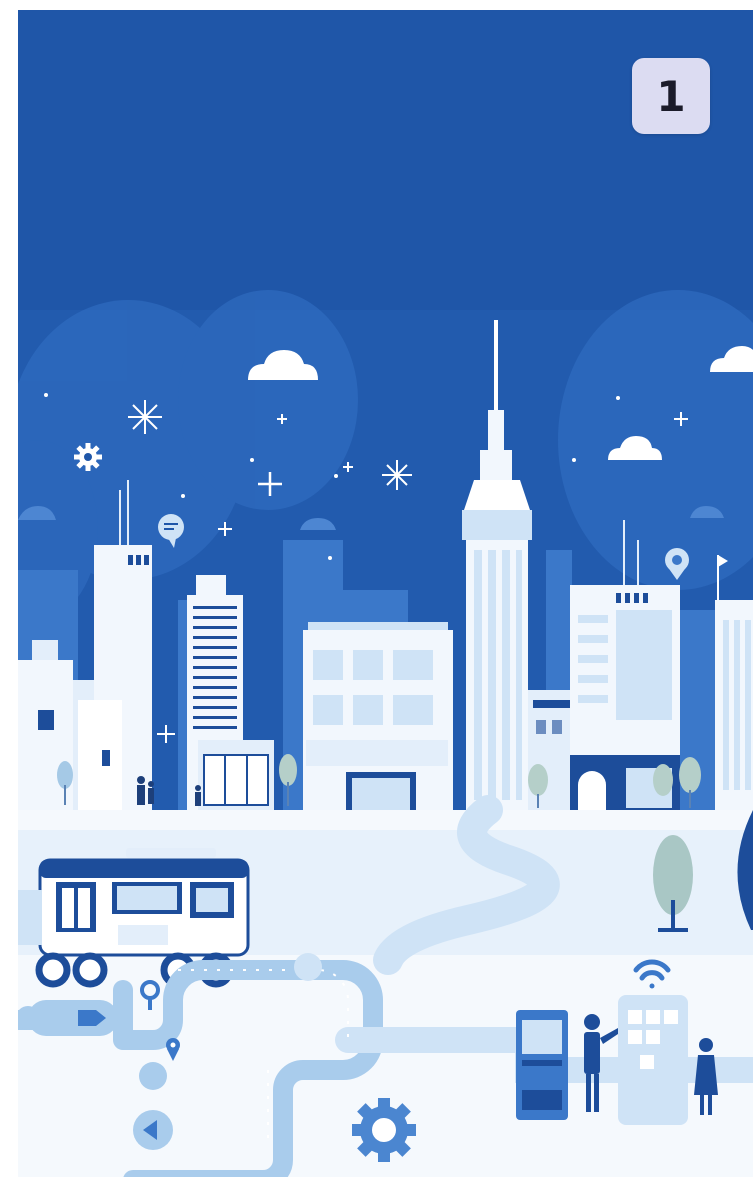 The height and width of the screenshot is (1177, 753). Describe the element at coordinates (153, 1130) in the screenshot. I see `route-endpoint` at that location.